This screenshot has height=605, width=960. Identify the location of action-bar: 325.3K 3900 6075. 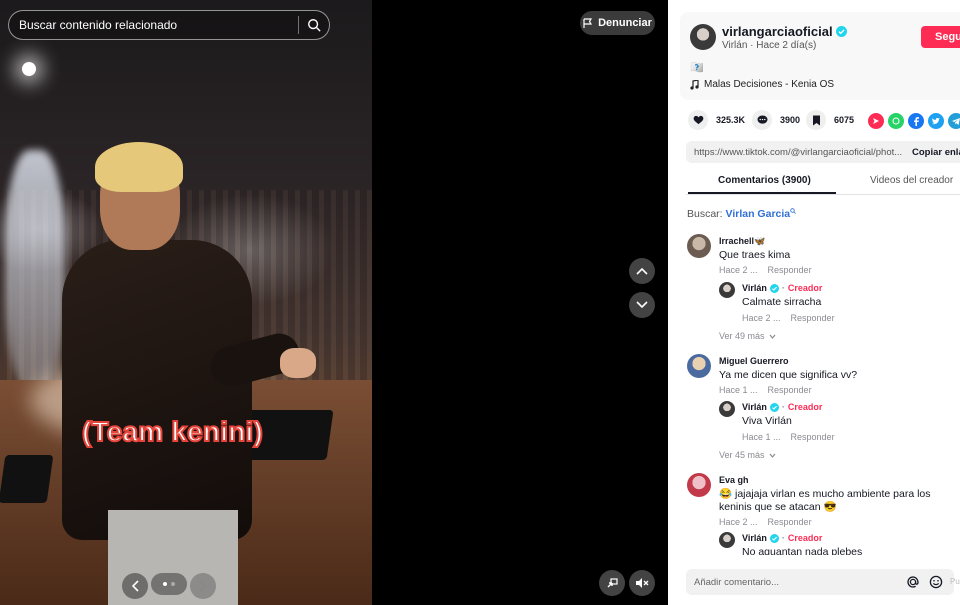
(814, 122).